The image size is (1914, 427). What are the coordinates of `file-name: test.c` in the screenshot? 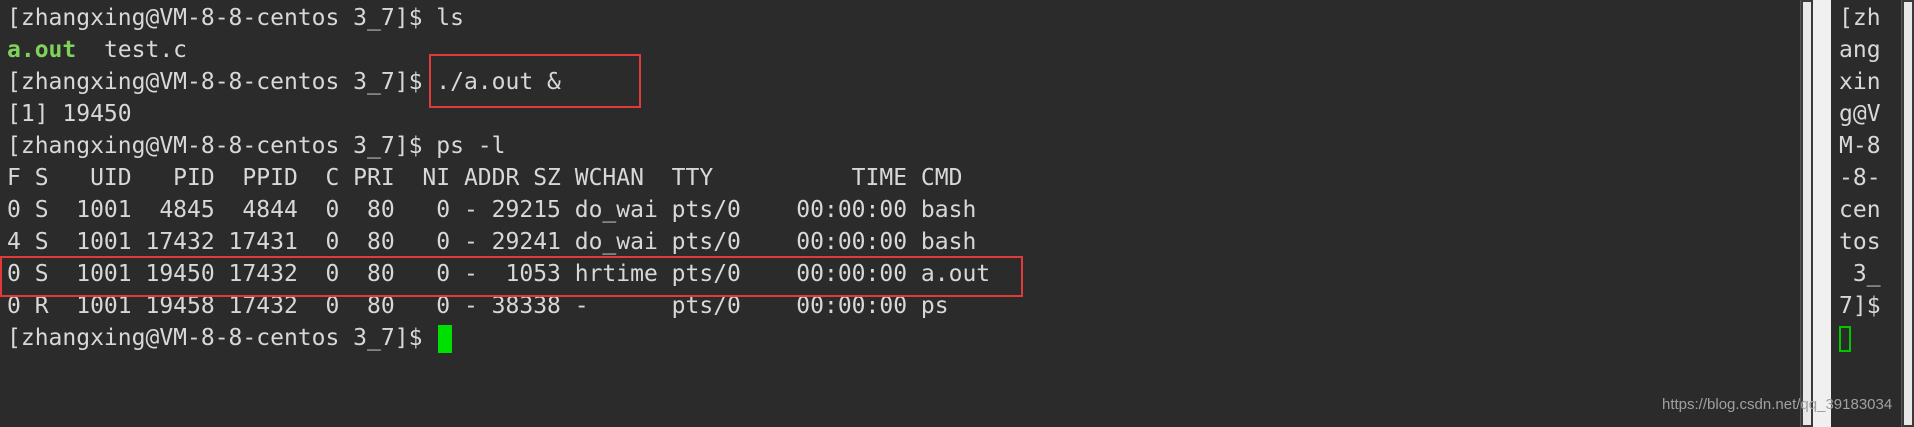 It's located at (132, 50).